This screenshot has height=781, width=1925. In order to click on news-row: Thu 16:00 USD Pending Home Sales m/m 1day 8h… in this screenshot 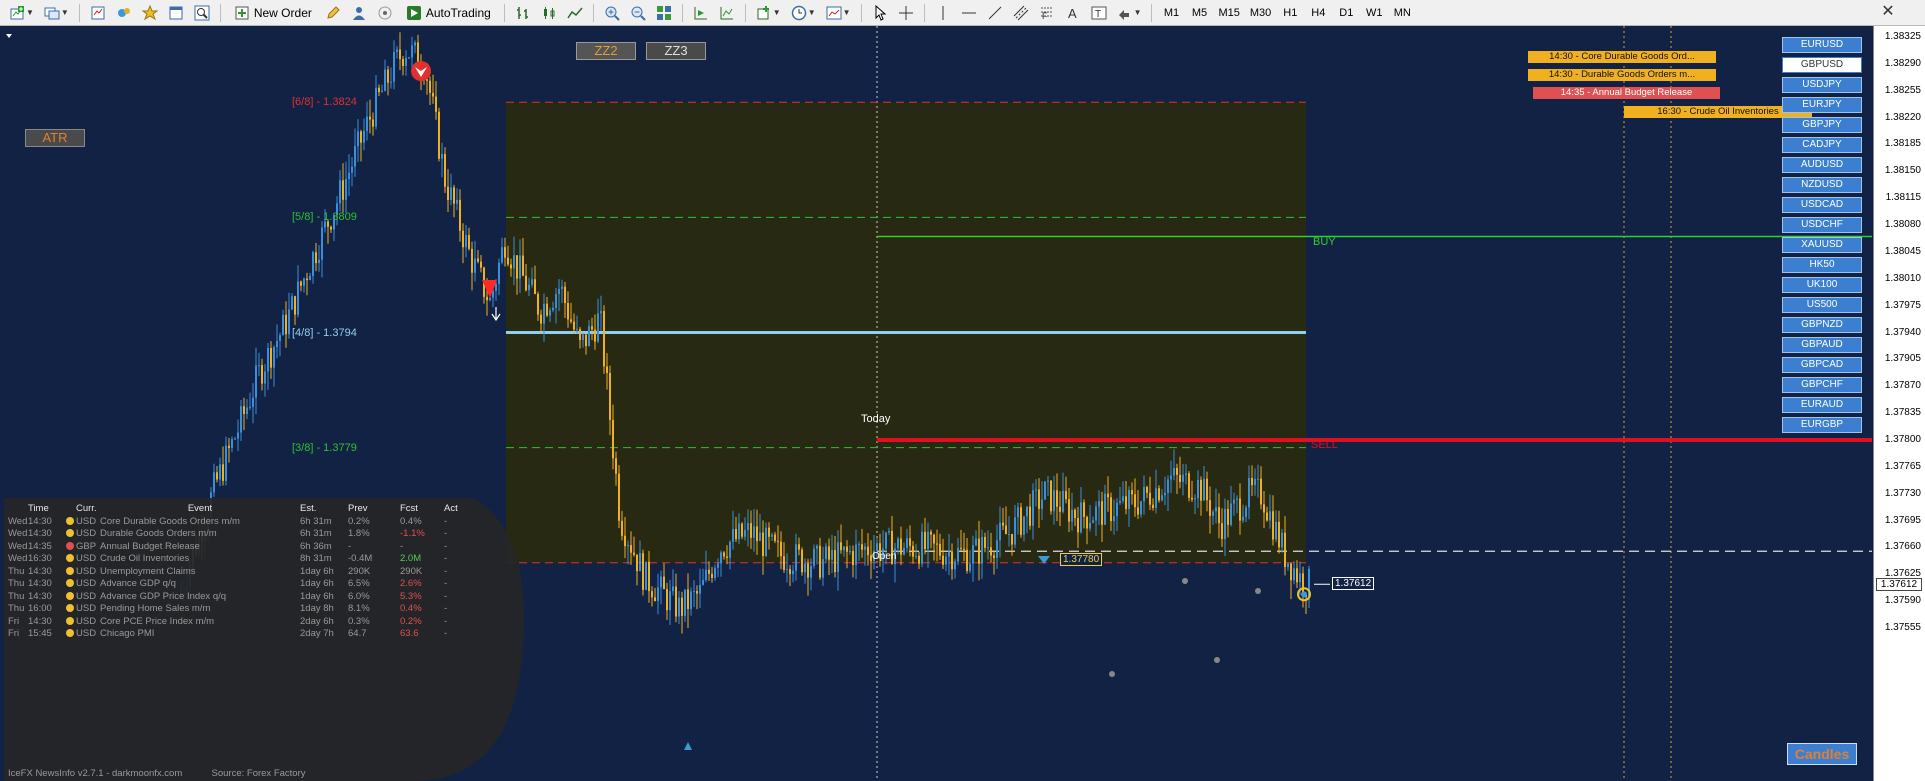, I will do `click(241, 609)`.